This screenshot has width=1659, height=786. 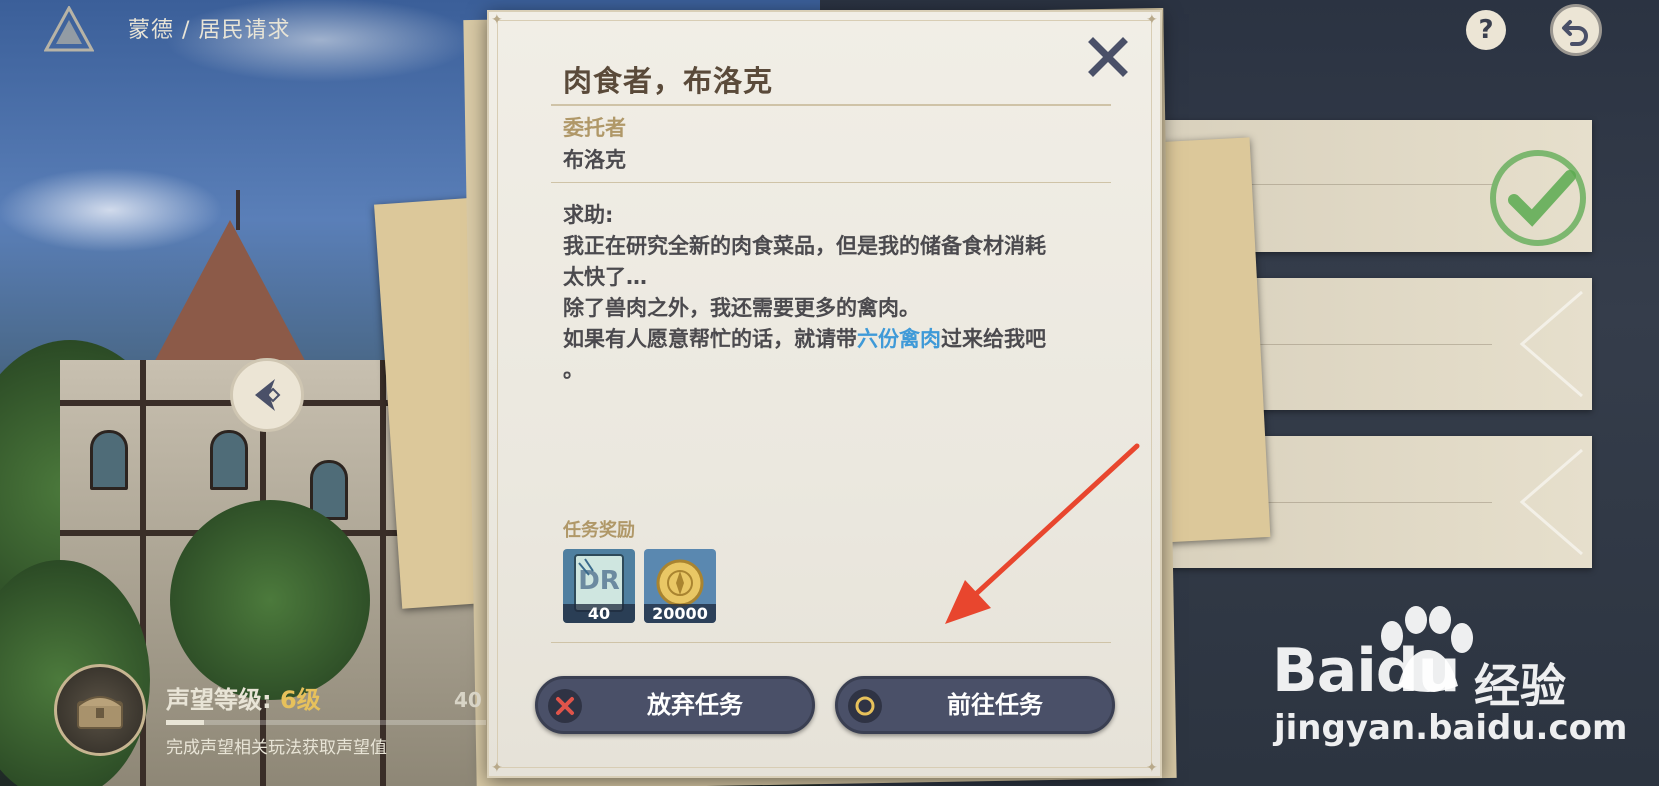 I want to click on watermark-word: Bai, so click(x=1324, y=671).